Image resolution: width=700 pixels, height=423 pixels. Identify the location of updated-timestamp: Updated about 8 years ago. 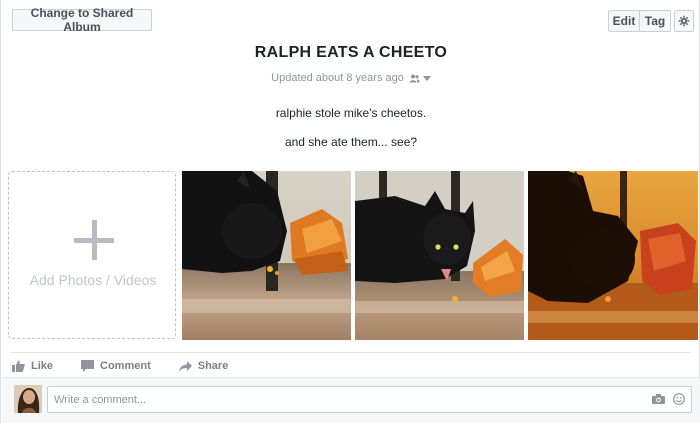
(337, 78).